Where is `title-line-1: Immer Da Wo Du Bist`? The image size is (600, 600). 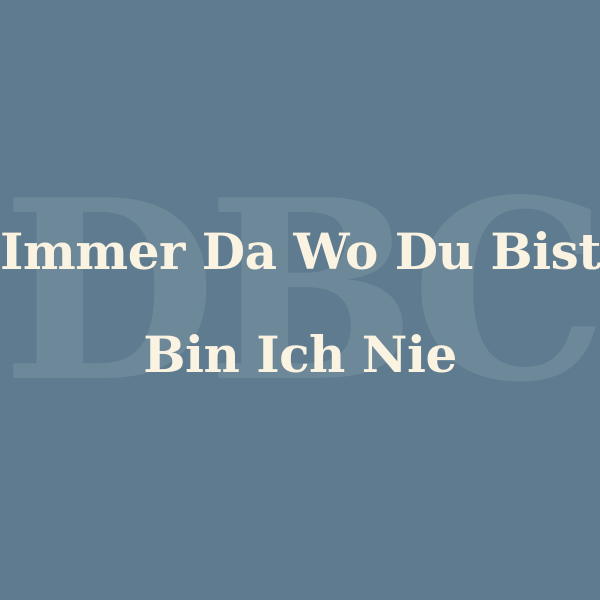
title-line-1: Immer Da Wo Du Bist is located at coordinates (300, 251).